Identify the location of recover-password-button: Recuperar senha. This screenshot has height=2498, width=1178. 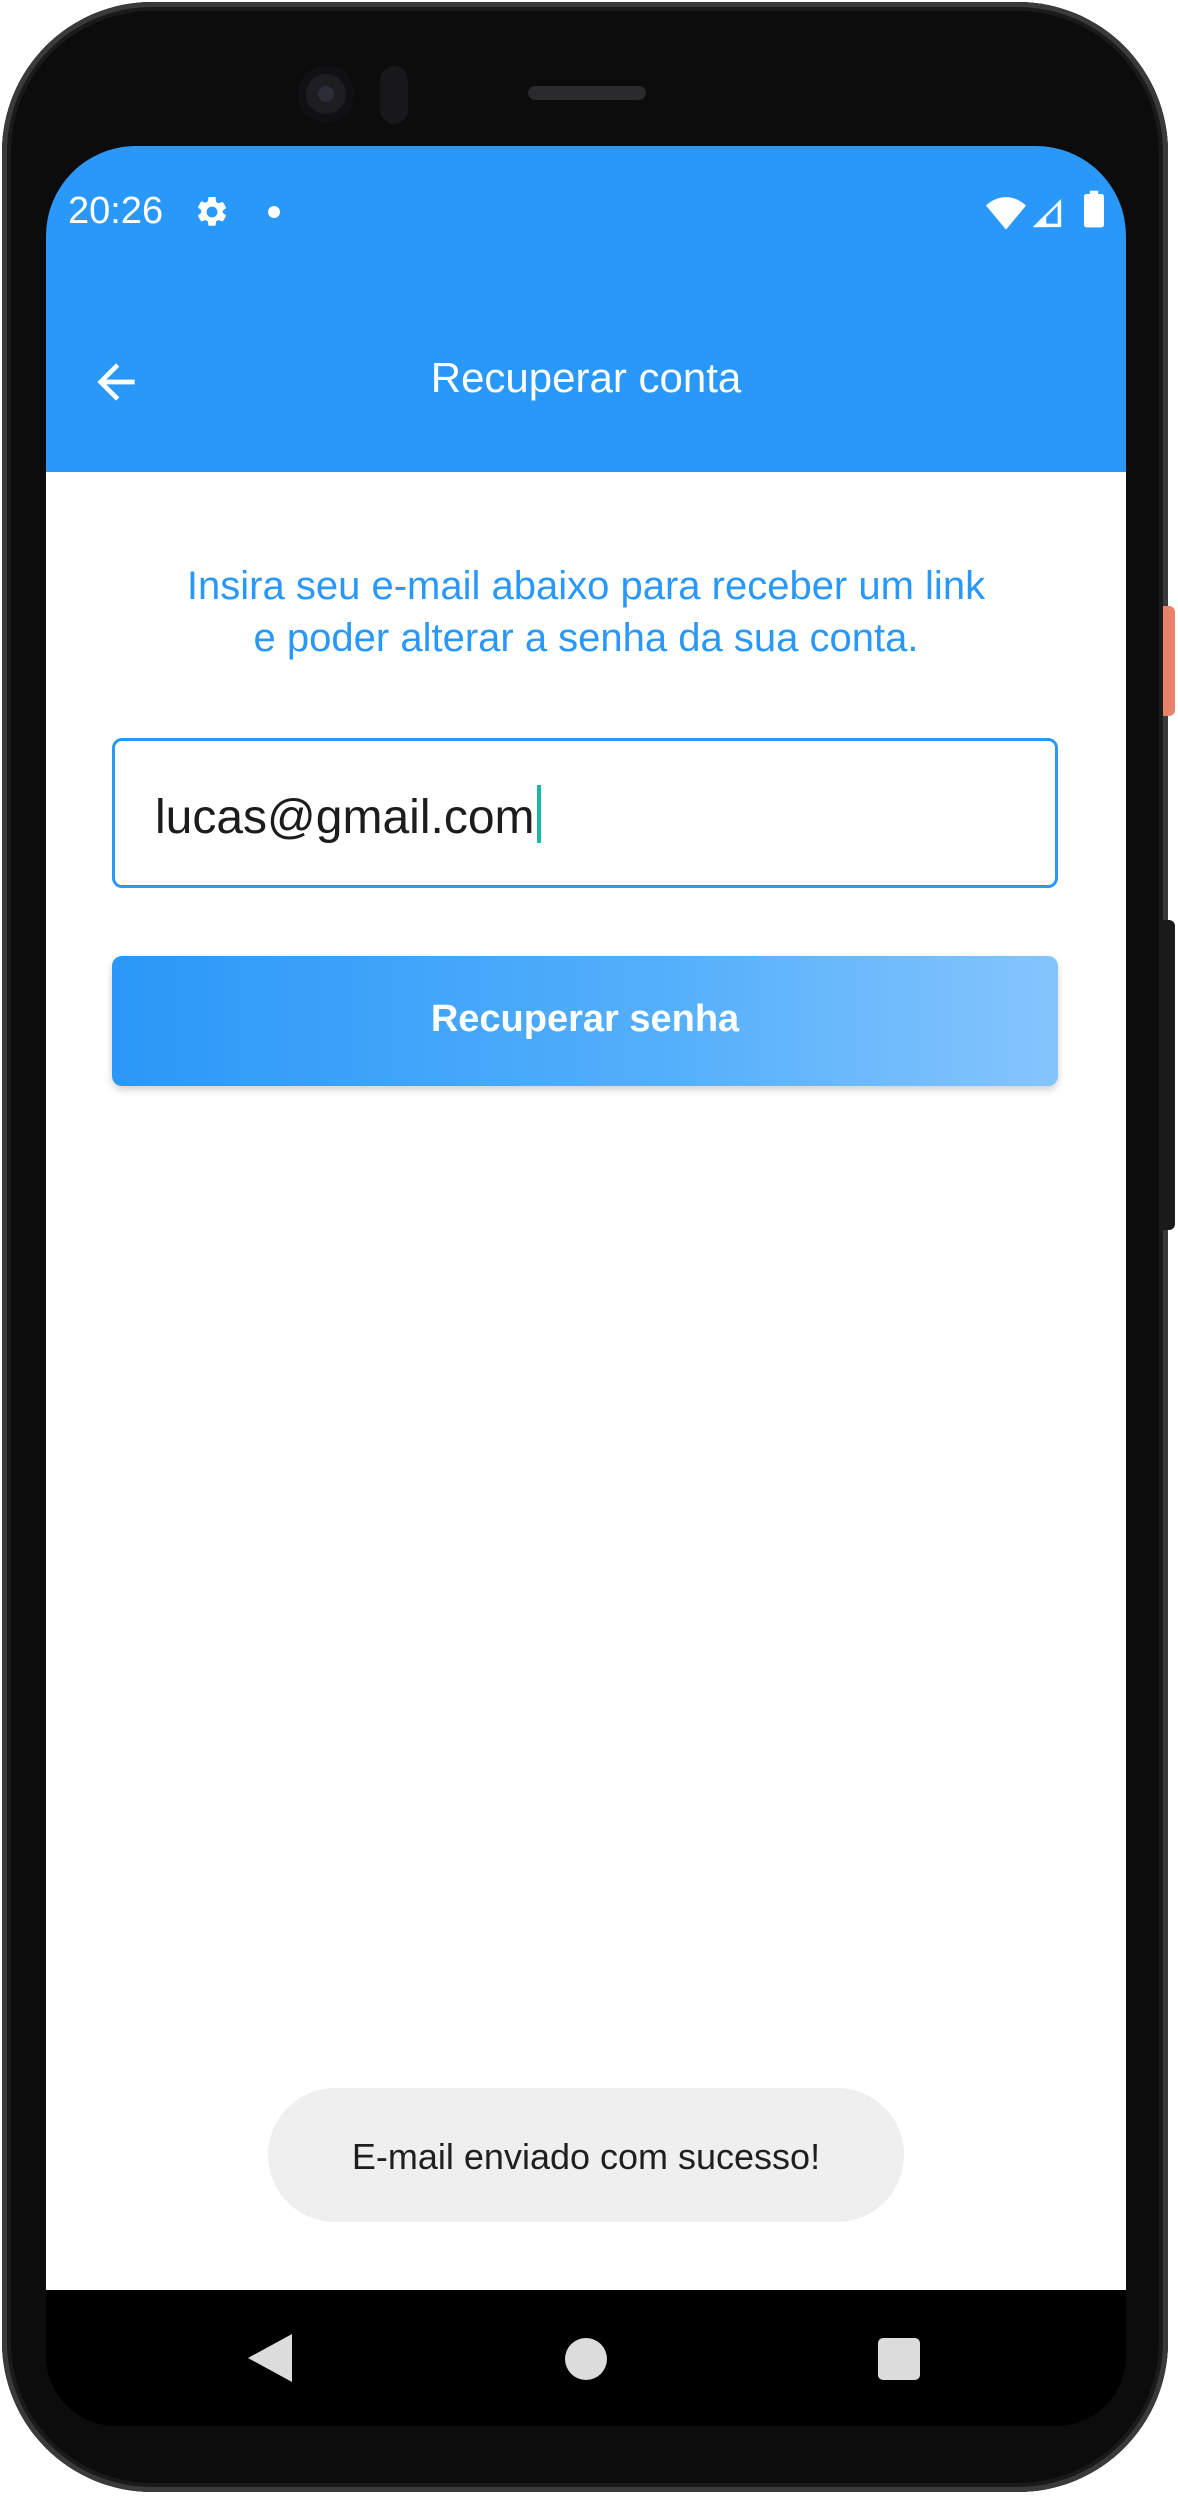
(585, 1021).